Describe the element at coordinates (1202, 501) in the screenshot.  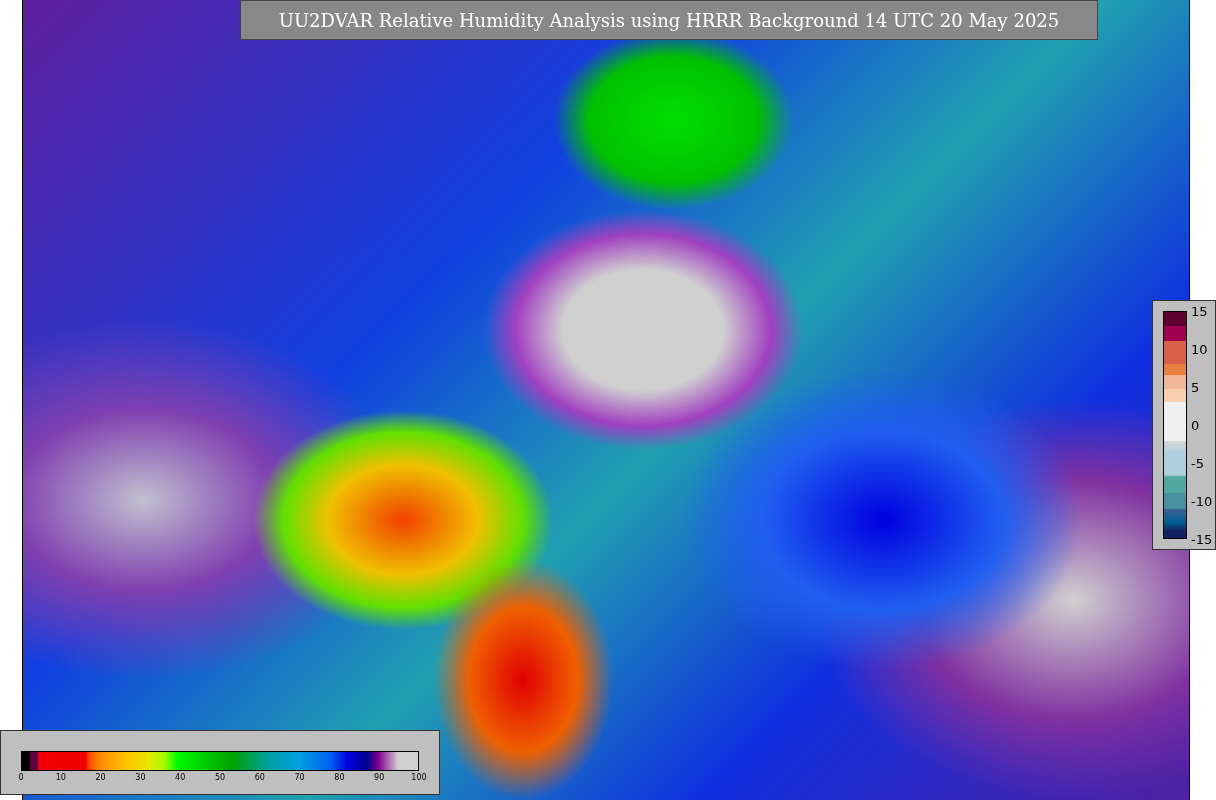
I see `tick-label: -10` at that location.